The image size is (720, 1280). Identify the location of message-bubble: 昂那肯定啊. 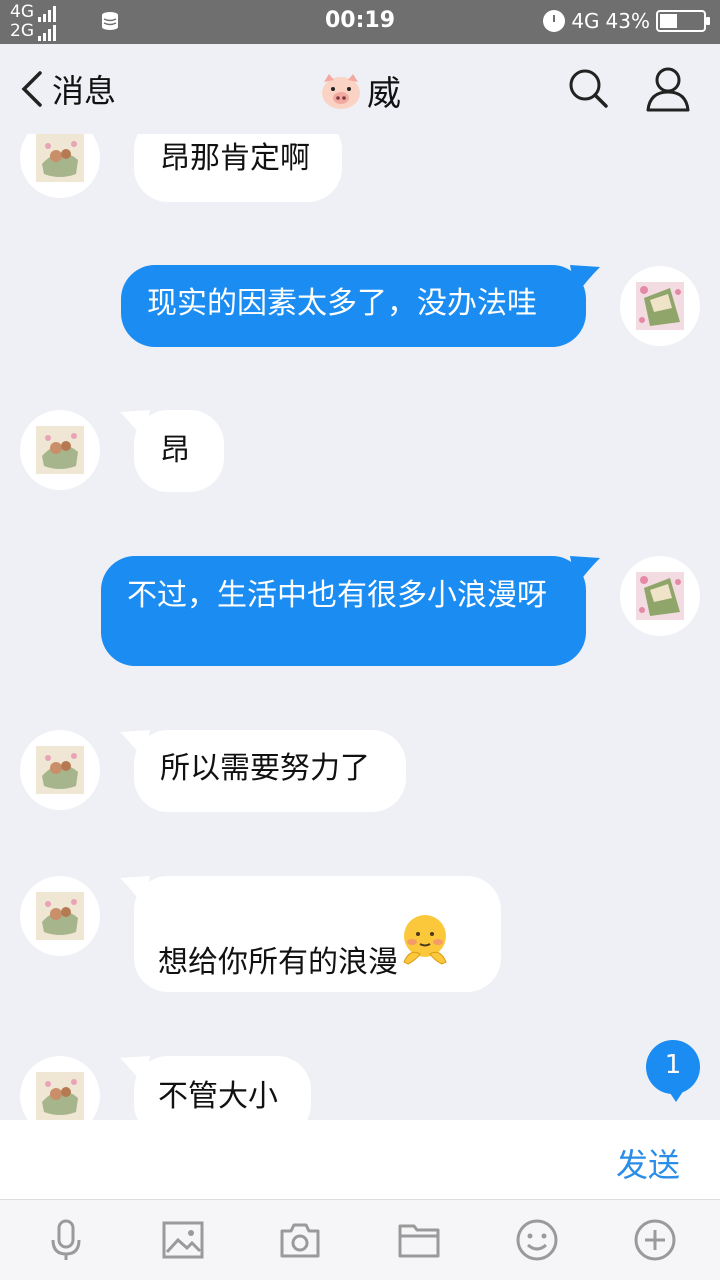
(238, 168).